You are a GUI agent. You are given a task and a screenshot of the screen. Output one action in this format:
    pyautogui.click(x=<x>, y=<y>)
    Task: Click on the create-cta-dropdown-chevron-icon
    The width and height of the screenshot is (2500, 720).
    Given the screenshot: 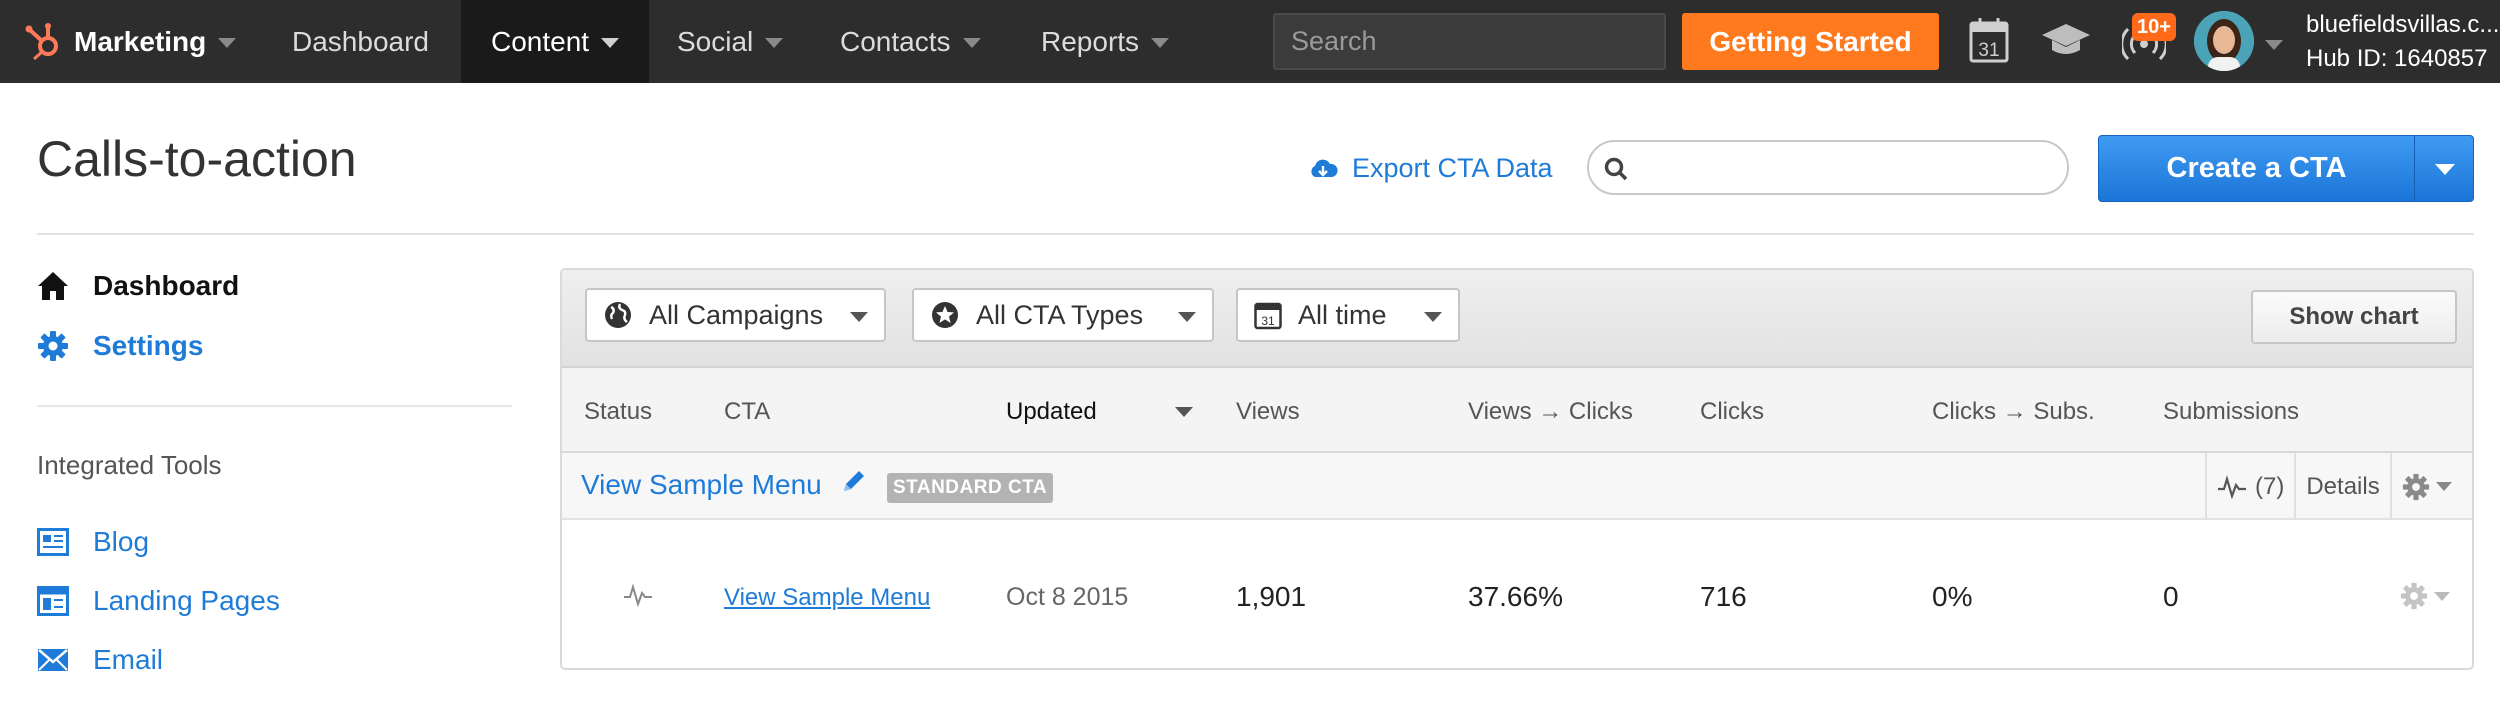 What is the action you would take?
    pyautogui.click(x=2445, y=169)
    